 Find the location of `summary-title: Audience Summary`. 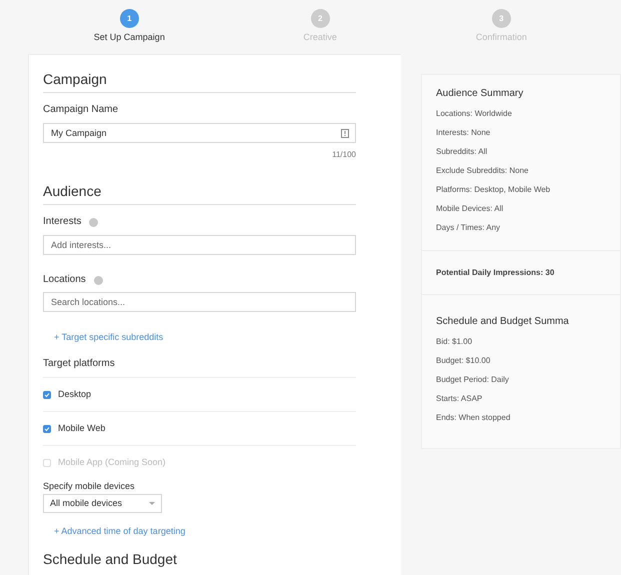

summary-title: Audience Summary is located at coordinates (480, 94).